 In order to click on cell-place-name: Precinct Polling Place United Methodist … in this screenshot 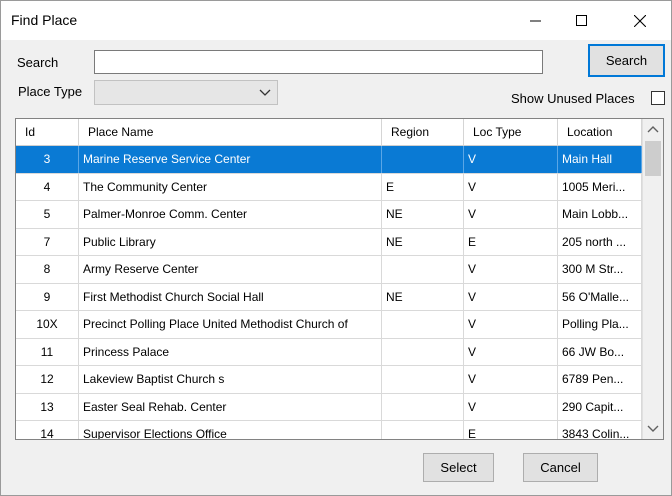, I will do `click(230, 324)`.